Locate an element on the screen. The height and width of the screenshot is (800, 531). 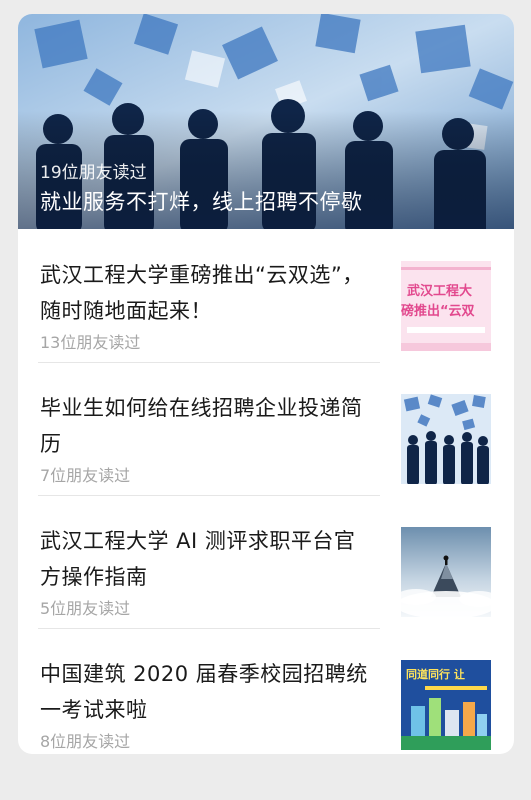
bottom-area is located at coordinates (265, 790).